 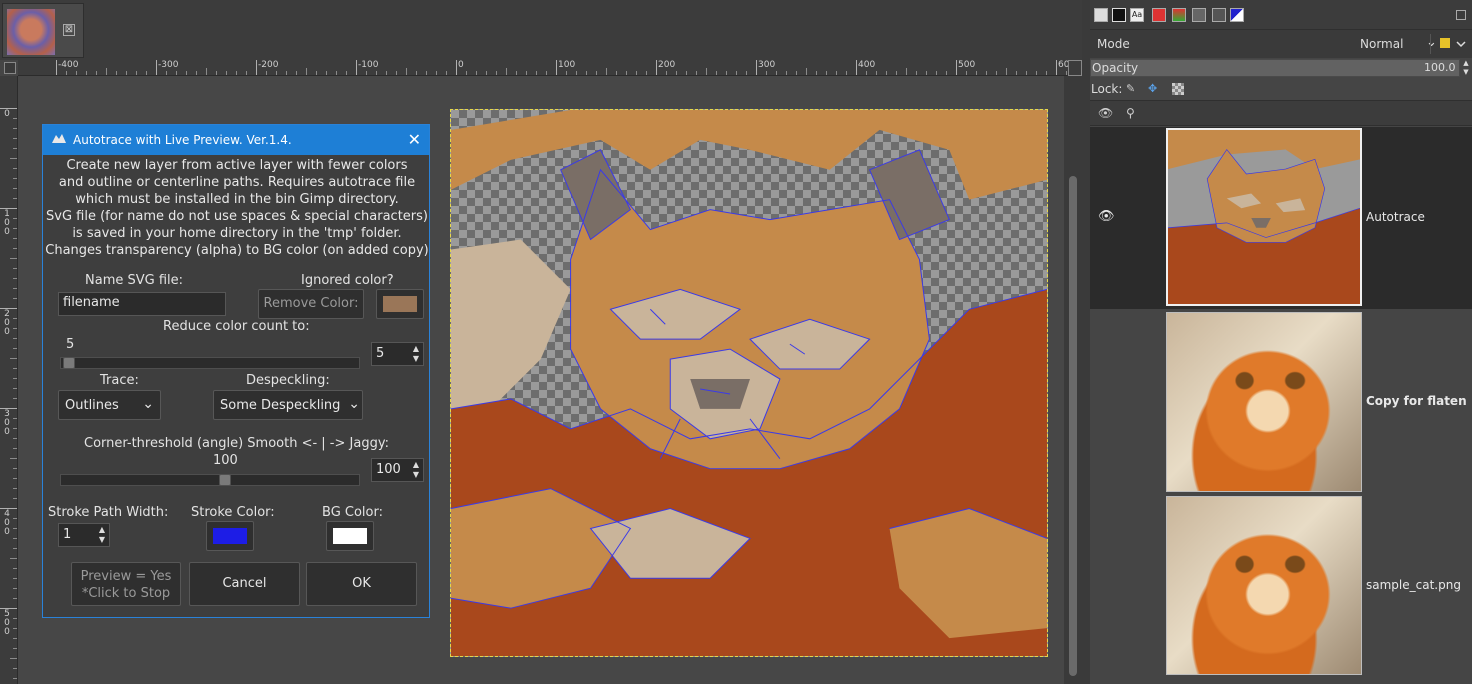 I want to click on quick-mask-toggle, so click(x=10, y=68).